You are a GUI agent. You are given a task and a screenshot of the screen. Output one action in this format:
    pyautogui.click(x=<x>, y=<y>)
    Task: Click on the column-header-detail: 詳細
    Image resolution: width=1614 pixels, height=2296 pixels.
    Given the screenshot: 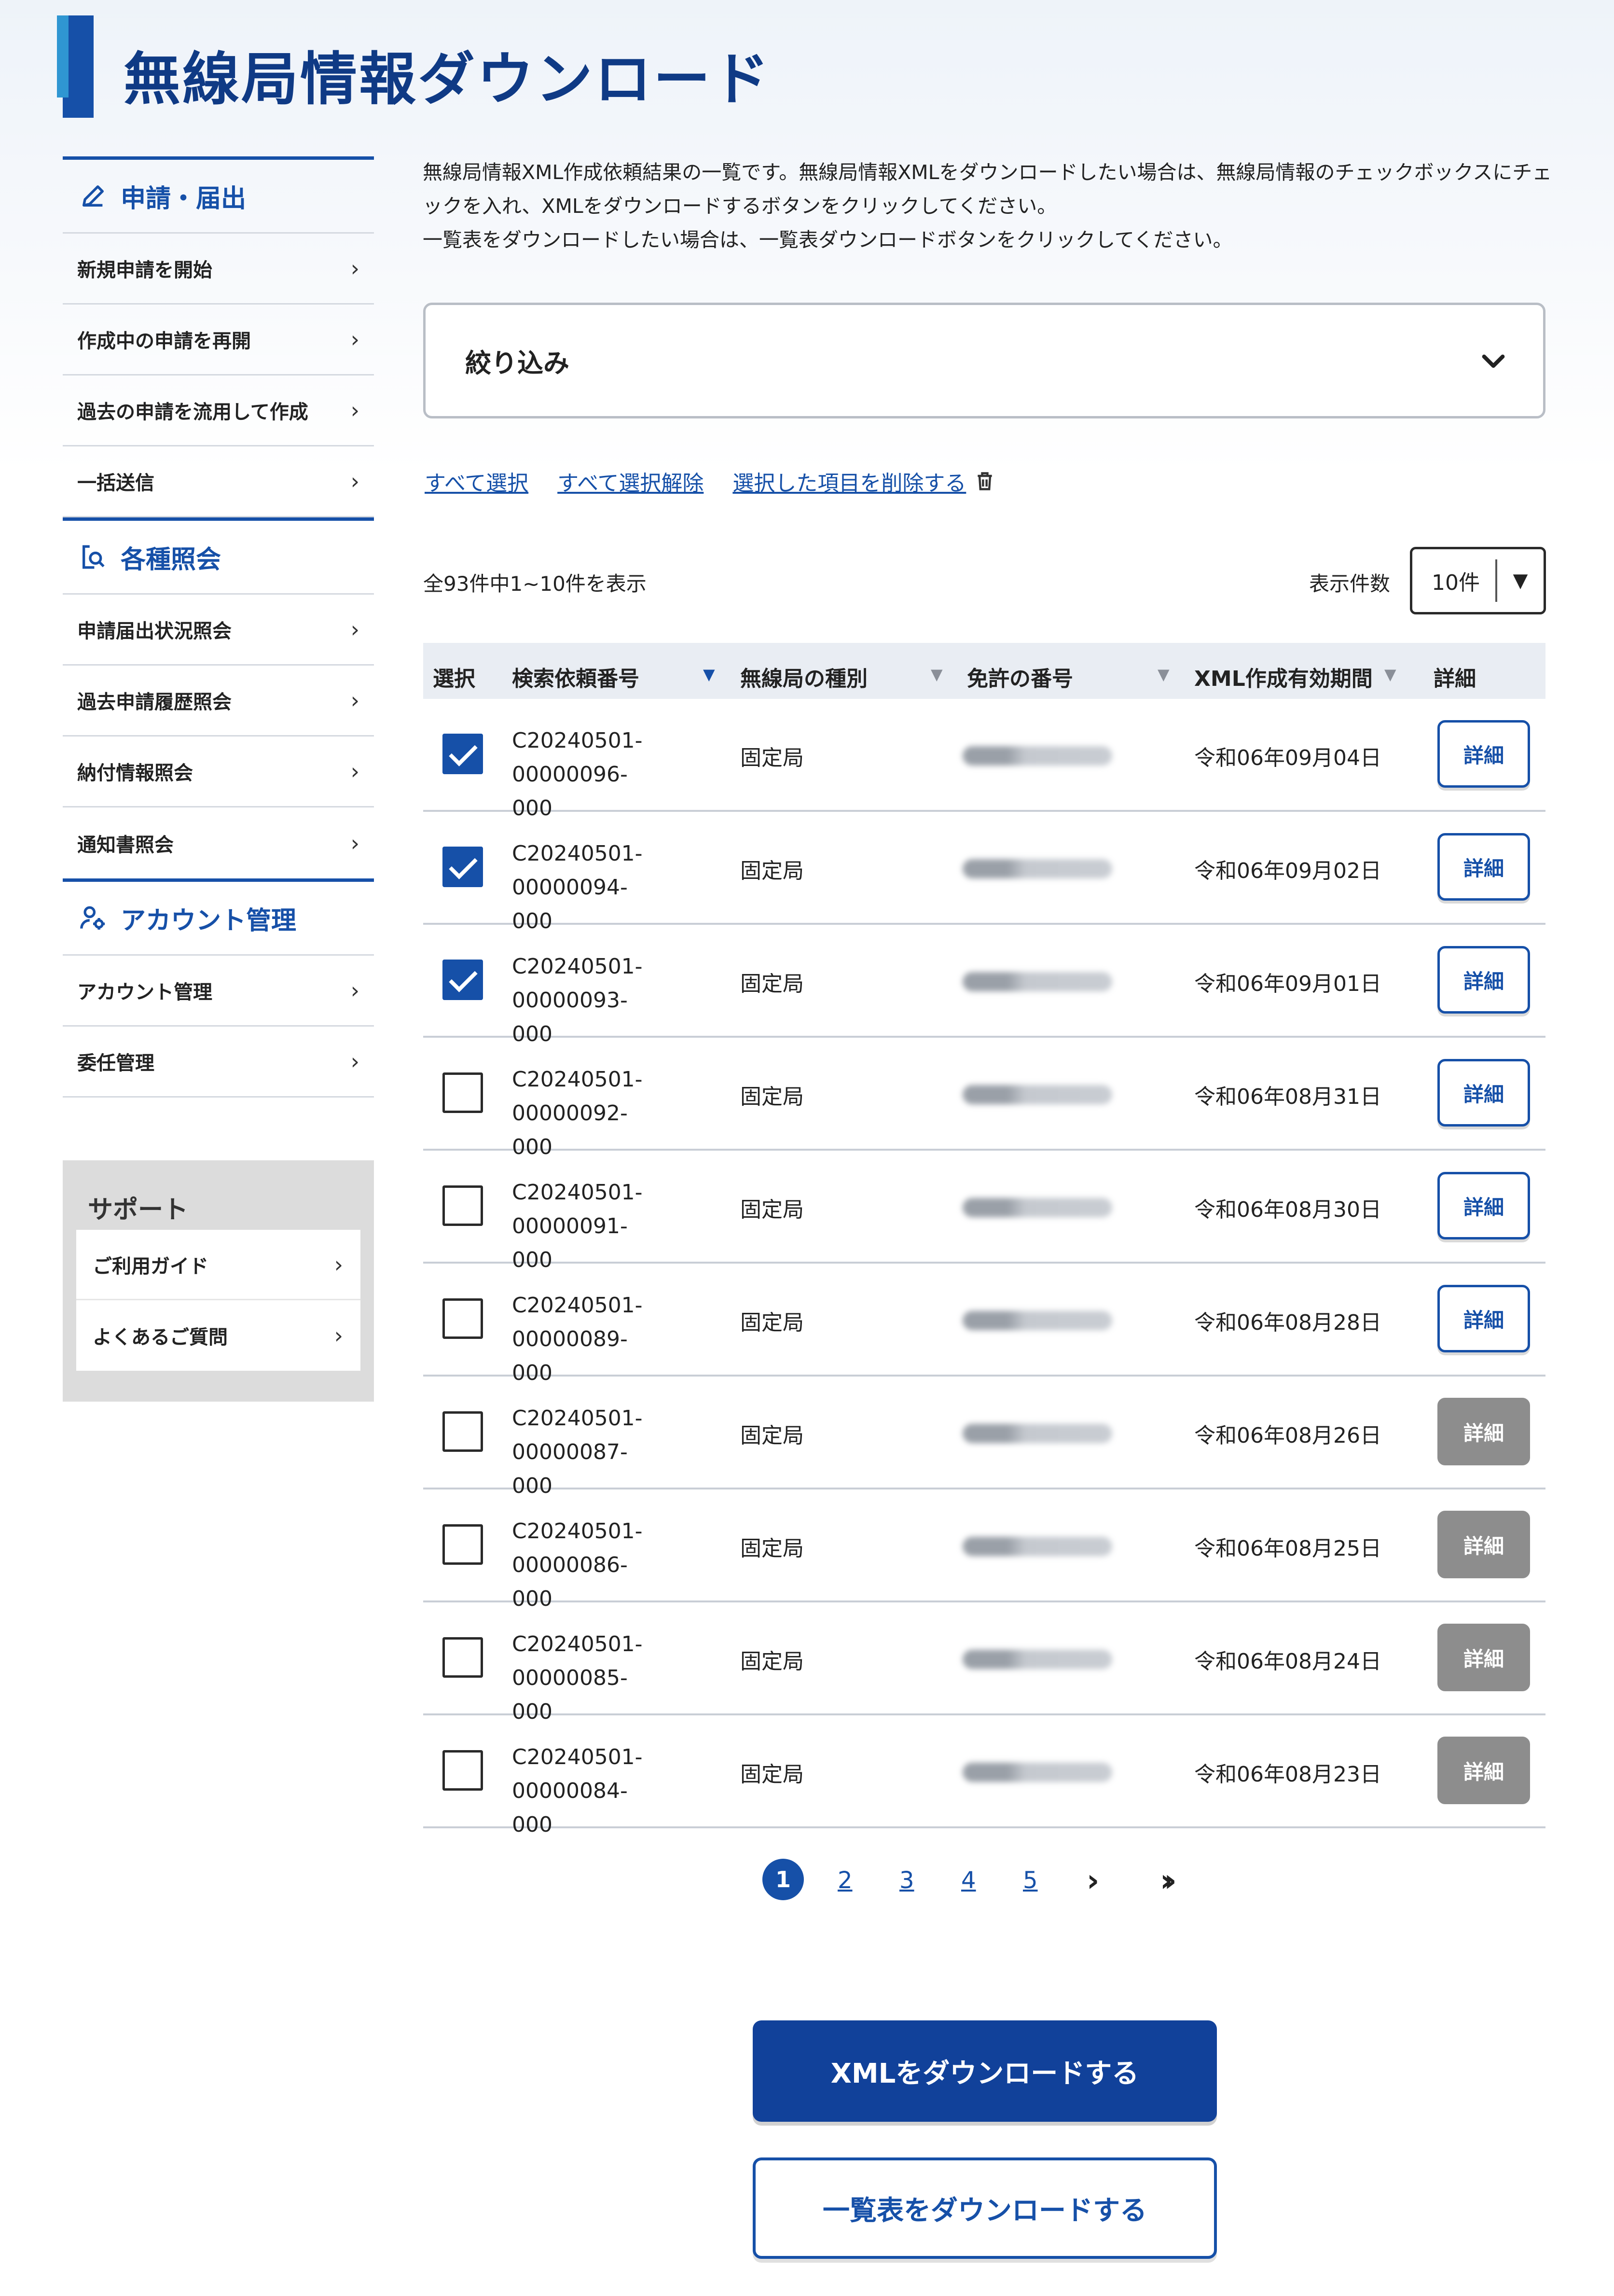 What is the action you would take?
    pyautogui.click(x=1455, y=679)
    